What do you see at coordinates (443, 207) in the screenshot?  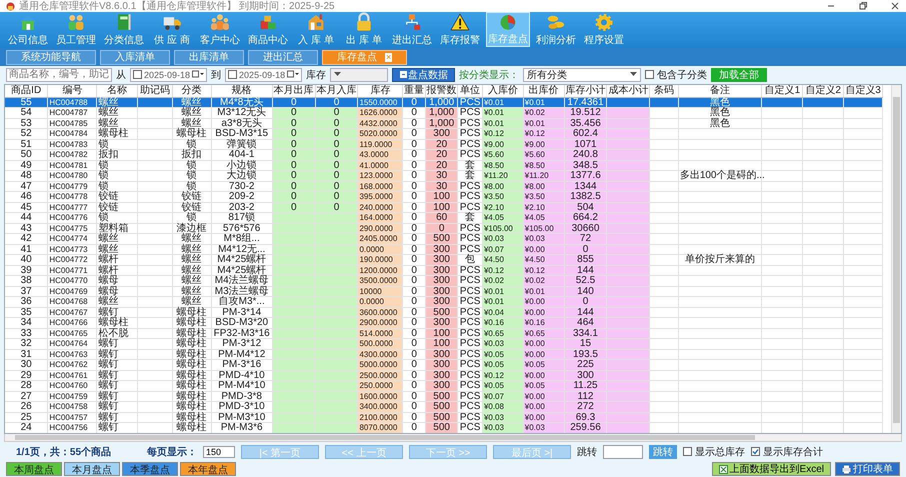 I see `table-row: 45 HC004777 铰链 铰链 203-2 0 0 240.0000 0 100 PCS ¥2.10 ¥2.10 504` at bounding box center [443, 207].